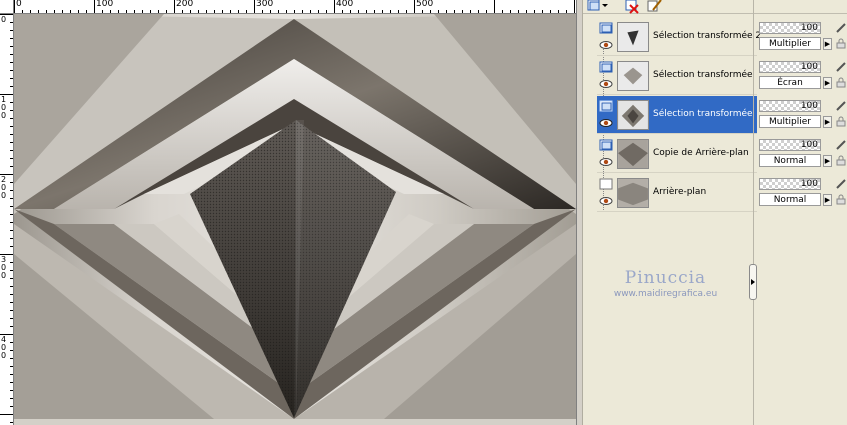  Describe the element at coordinates (715, 7) in the screenshot. I see `layers-toolbar` at that location.